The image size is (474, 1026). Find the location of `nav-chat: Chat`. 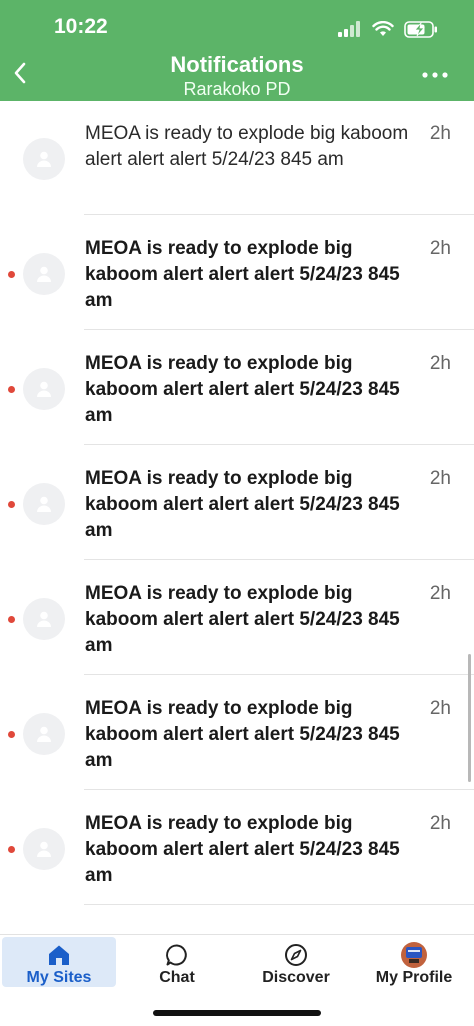

nav-chat: Chat is located at coordinates (177, 962).